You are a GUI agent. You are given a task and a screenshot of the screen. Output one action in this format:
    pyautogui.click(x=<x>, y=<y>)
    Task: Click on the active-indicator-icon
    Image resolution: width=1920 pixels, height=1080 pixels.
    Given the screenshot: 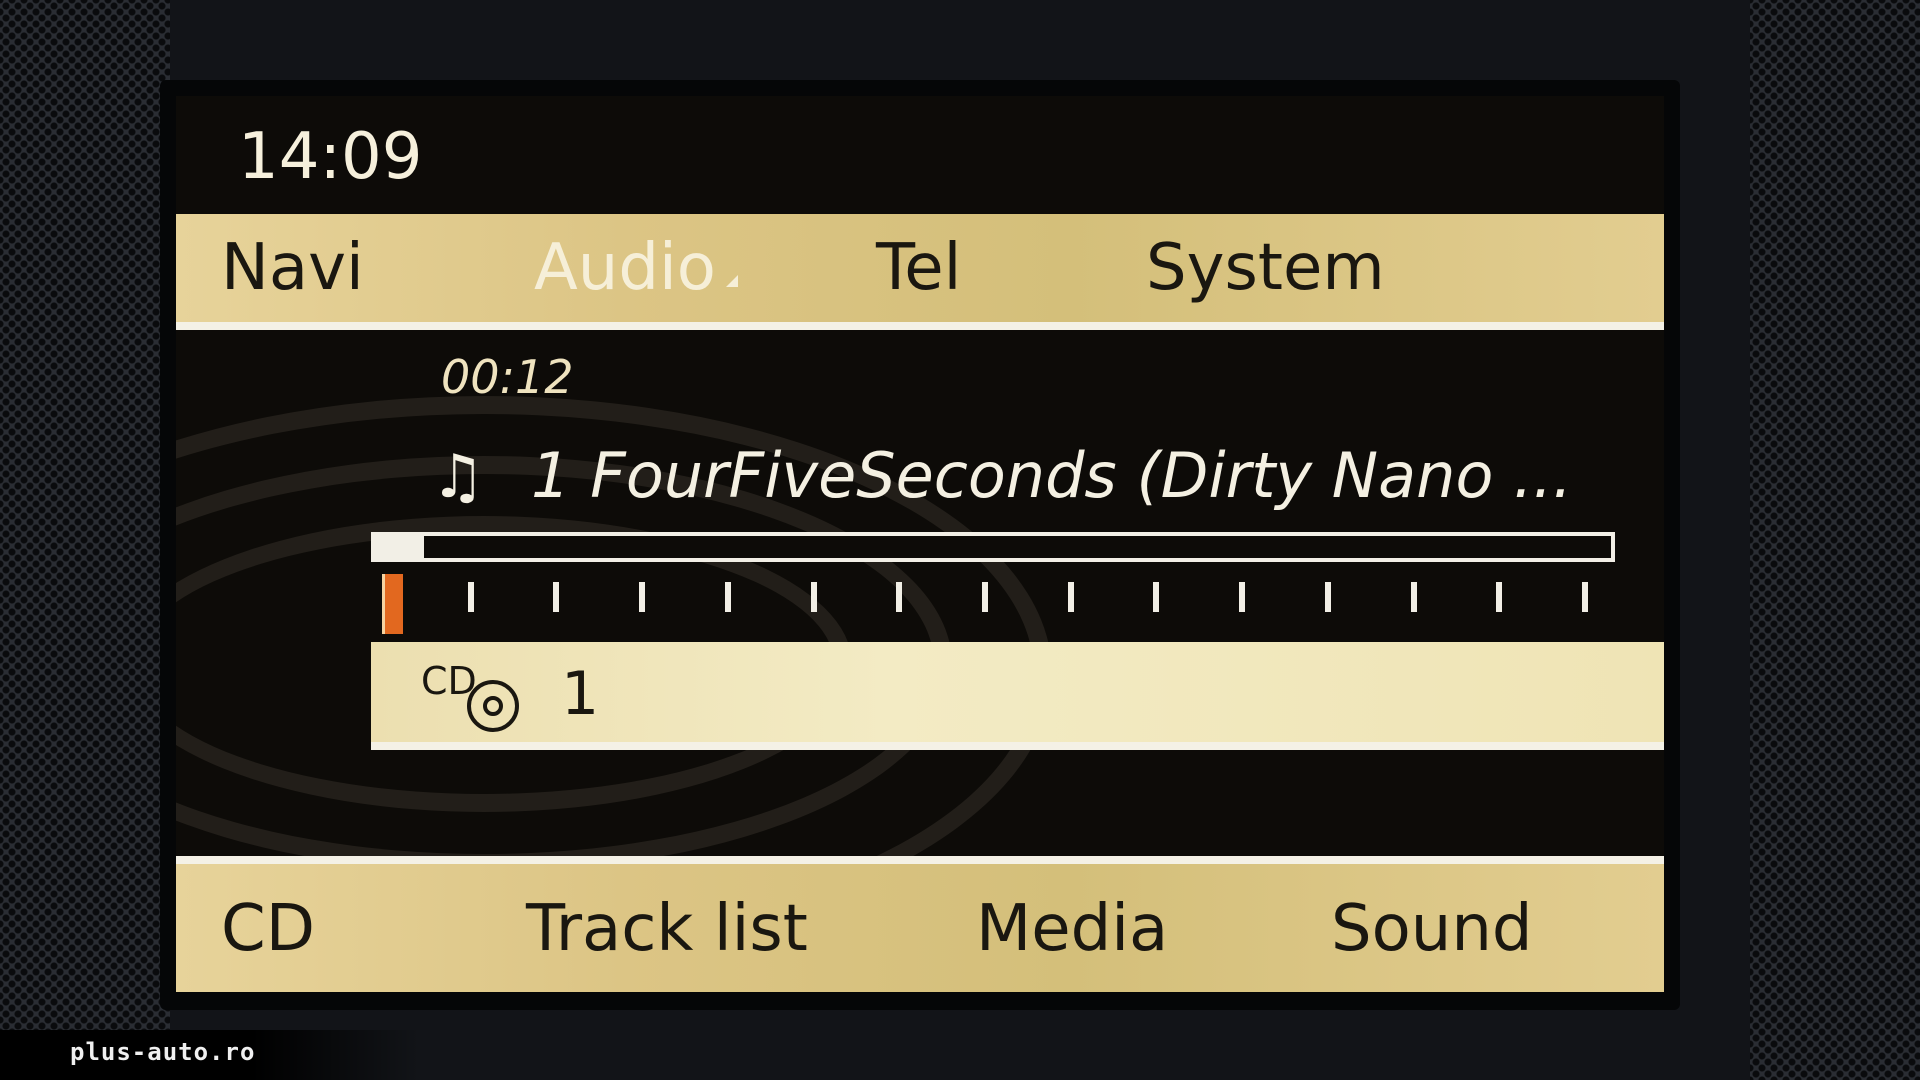 What is the action you would take?
    pyautogui.click(x=731, y=281)
    